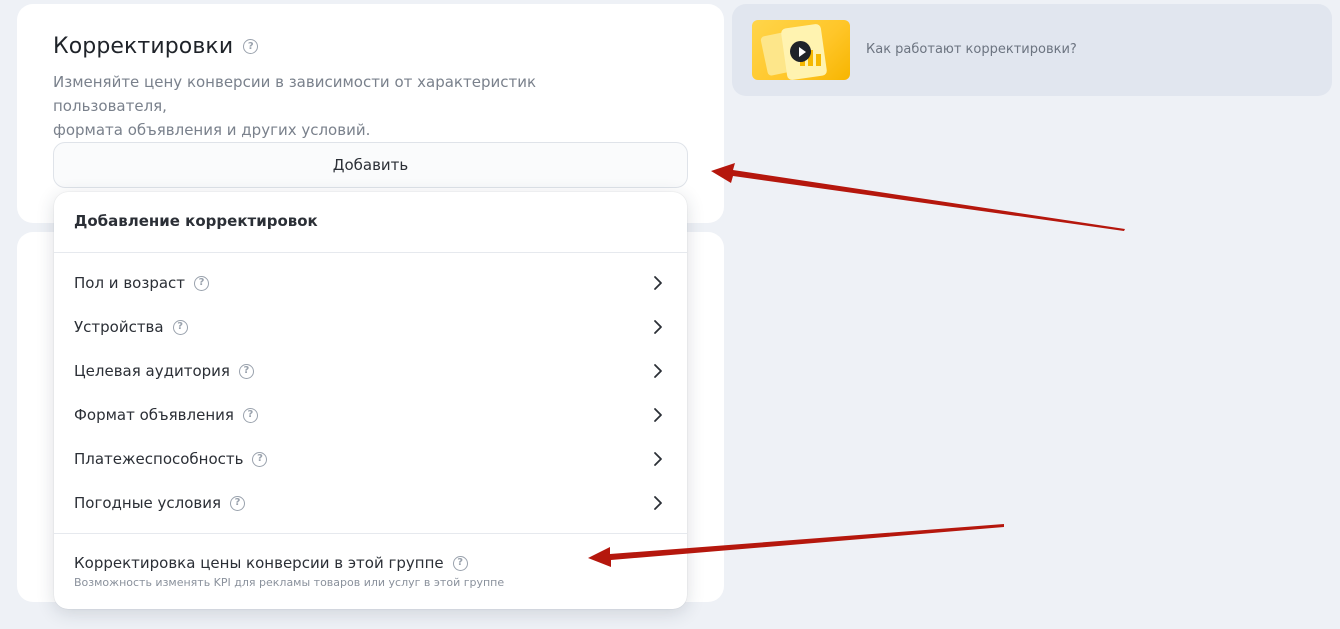  Describe the element at coordinates (212, 130) in the screenshot. I see `description-line: формата объявления и других условий.` at that location.